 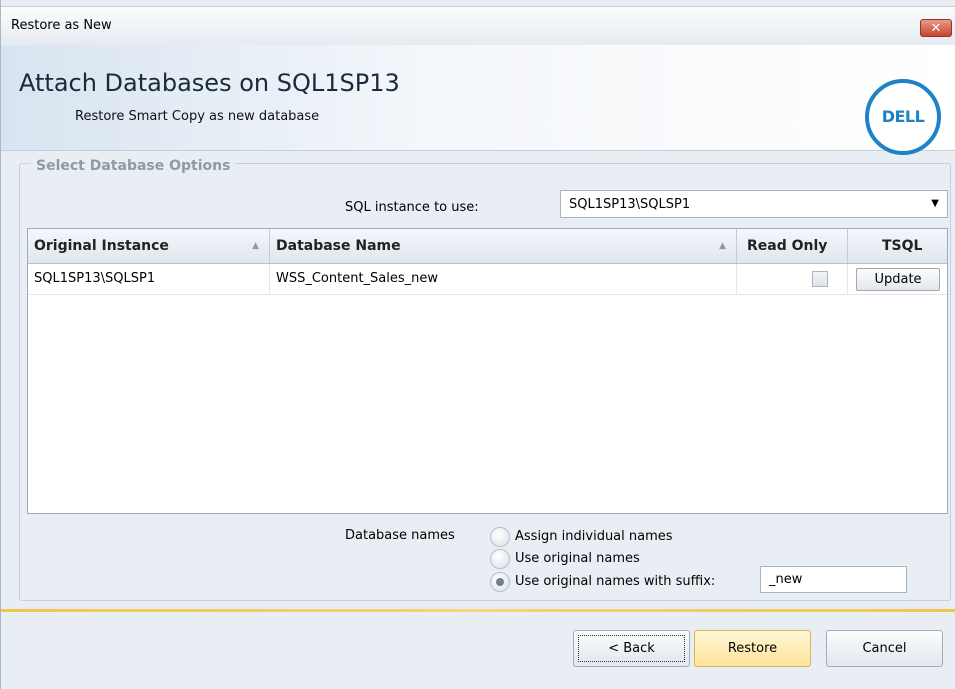 I want to click on chevron-down-icon: ▼, so click(x=935, y=203).